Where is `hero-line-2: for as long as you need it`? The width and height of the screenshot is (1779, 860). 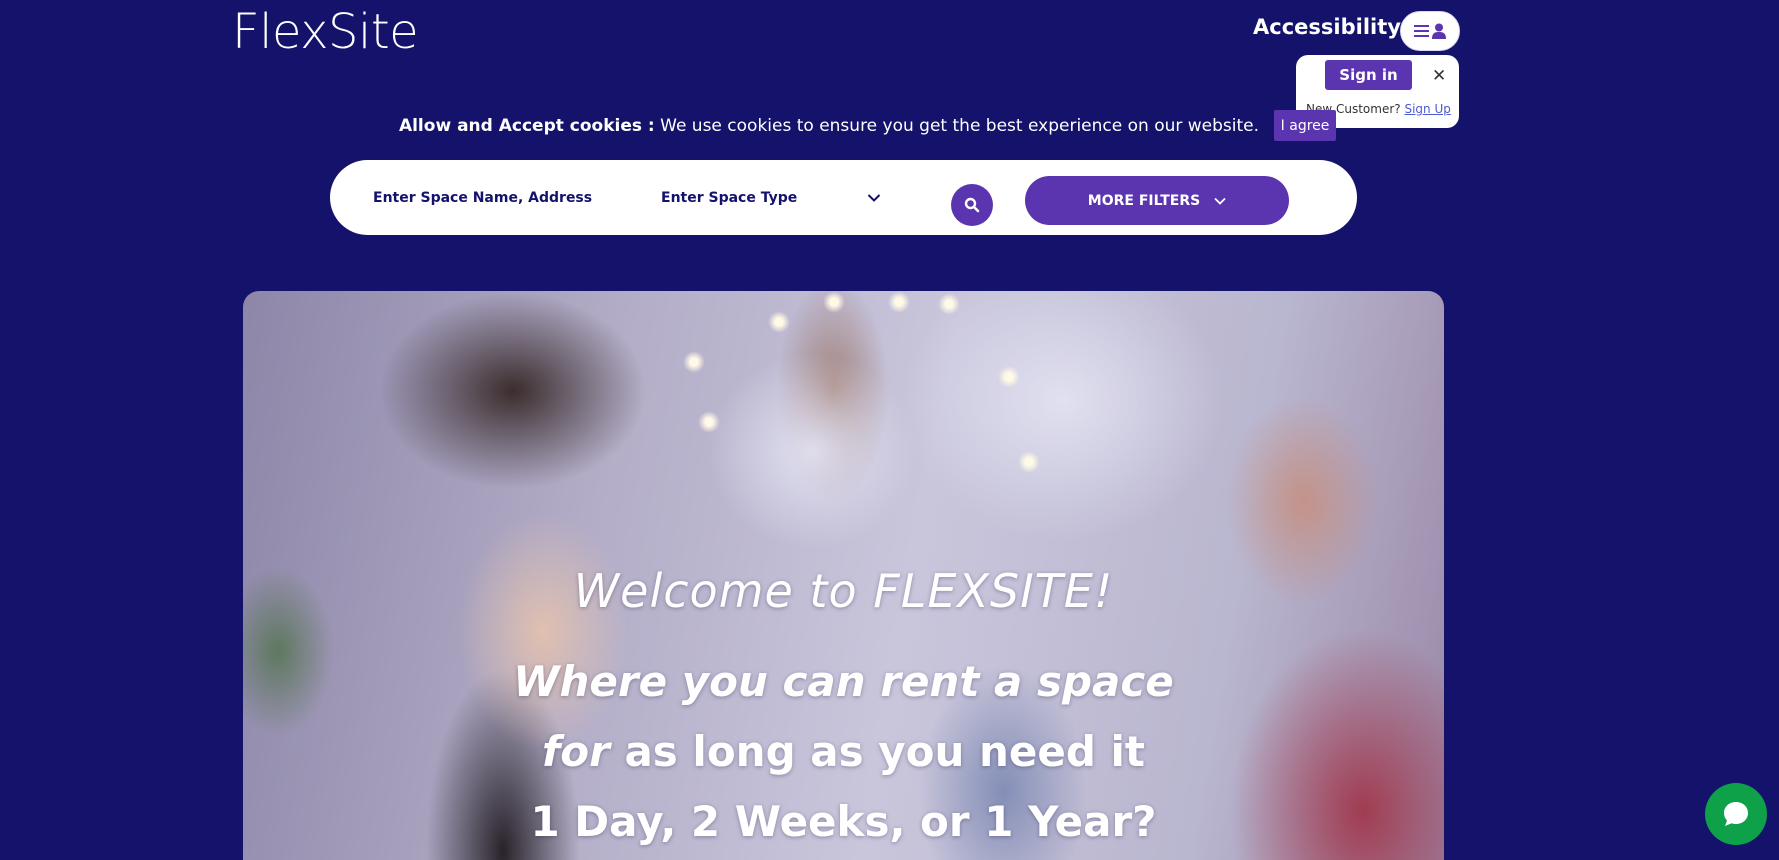 hero-line-2: for as long as you need it is located at coordinates (843, 752).